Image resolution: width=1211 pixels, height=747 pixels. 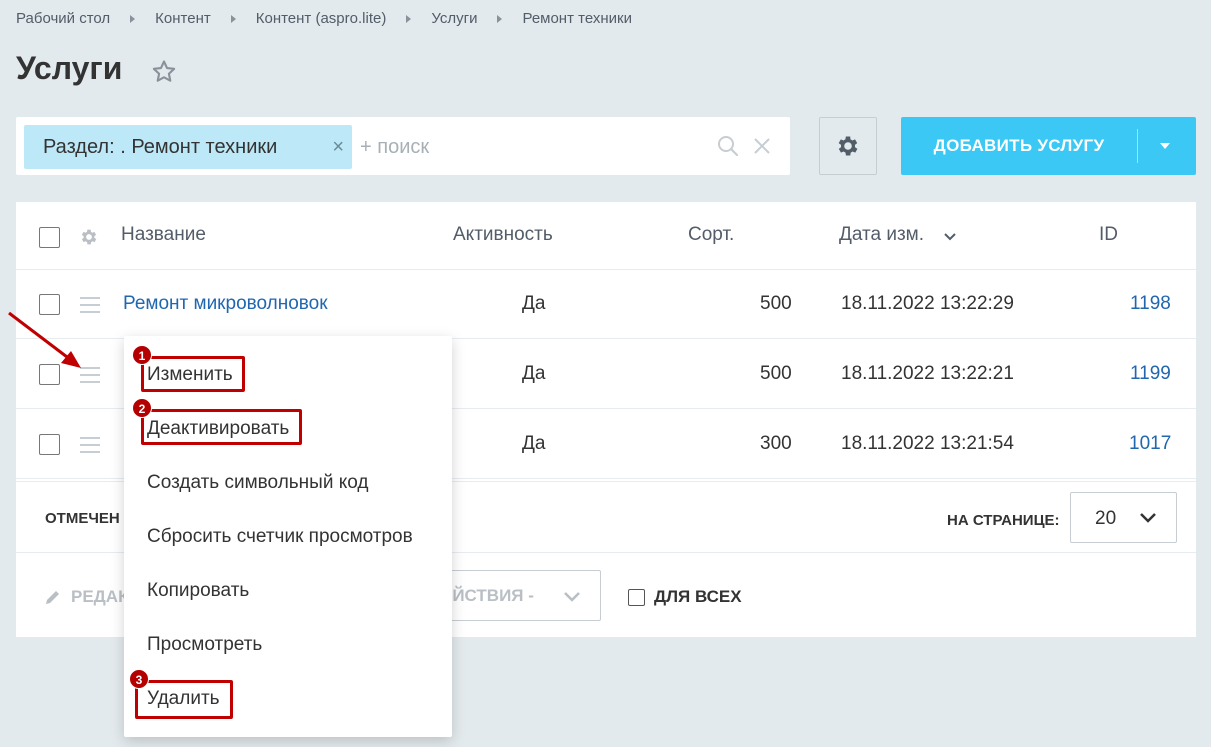 I want to click on row-date: 18.11.2022 13:22:21, so click(x=927, y=373).